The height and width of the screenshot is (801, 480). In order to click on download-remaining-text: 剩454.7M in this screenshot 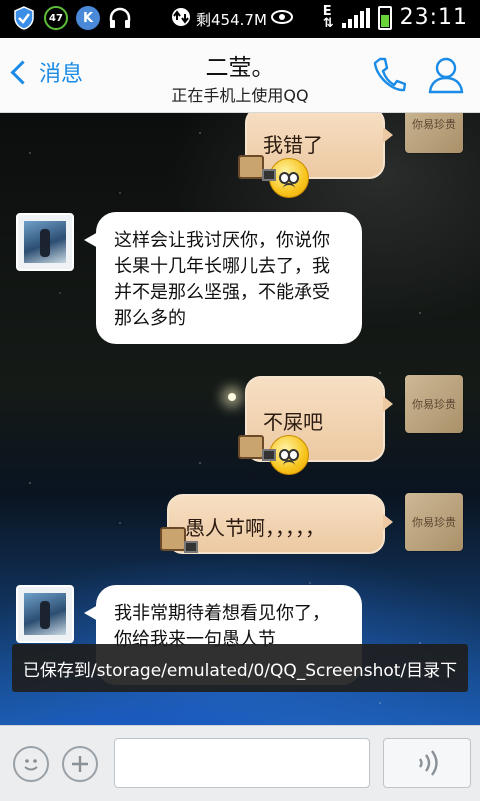, I will do `click(231, 19)`.